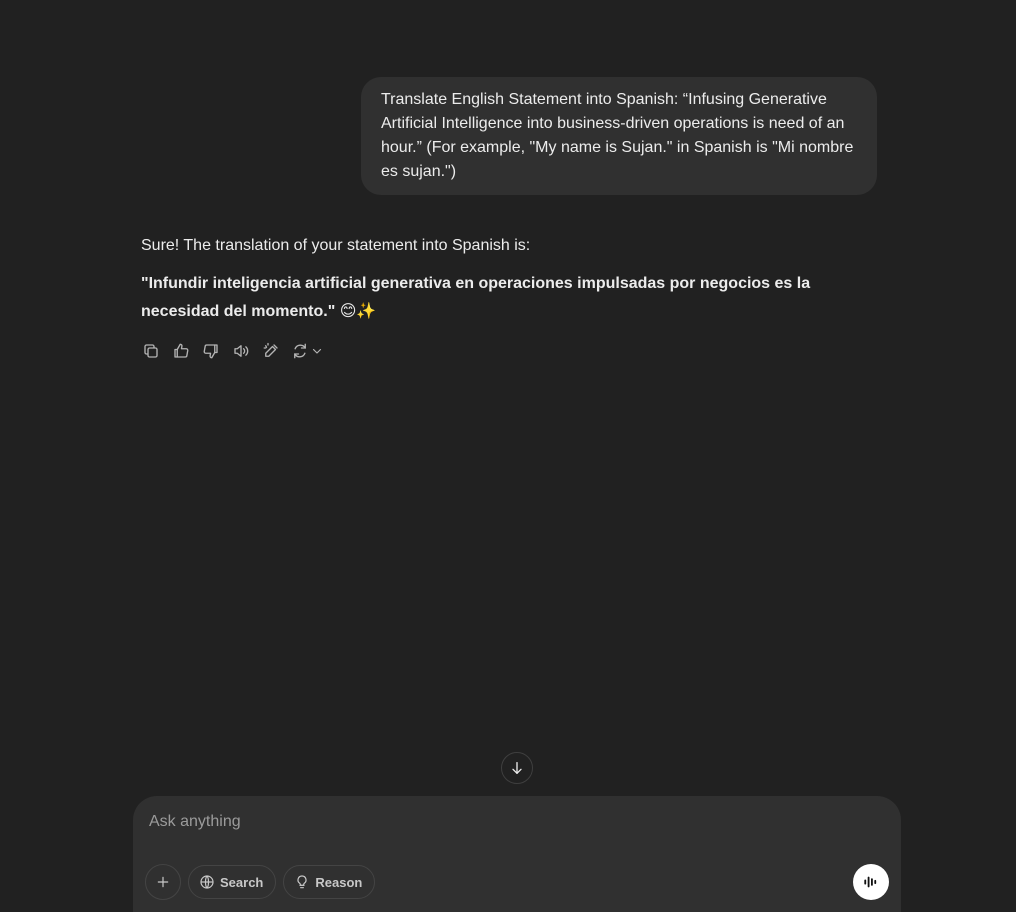 Image resolution: width=1016 pixels, height=912 pixels. Describe the element at coordinates (300, 351) in the screenshot. I see `regenerate-icon` at that location.